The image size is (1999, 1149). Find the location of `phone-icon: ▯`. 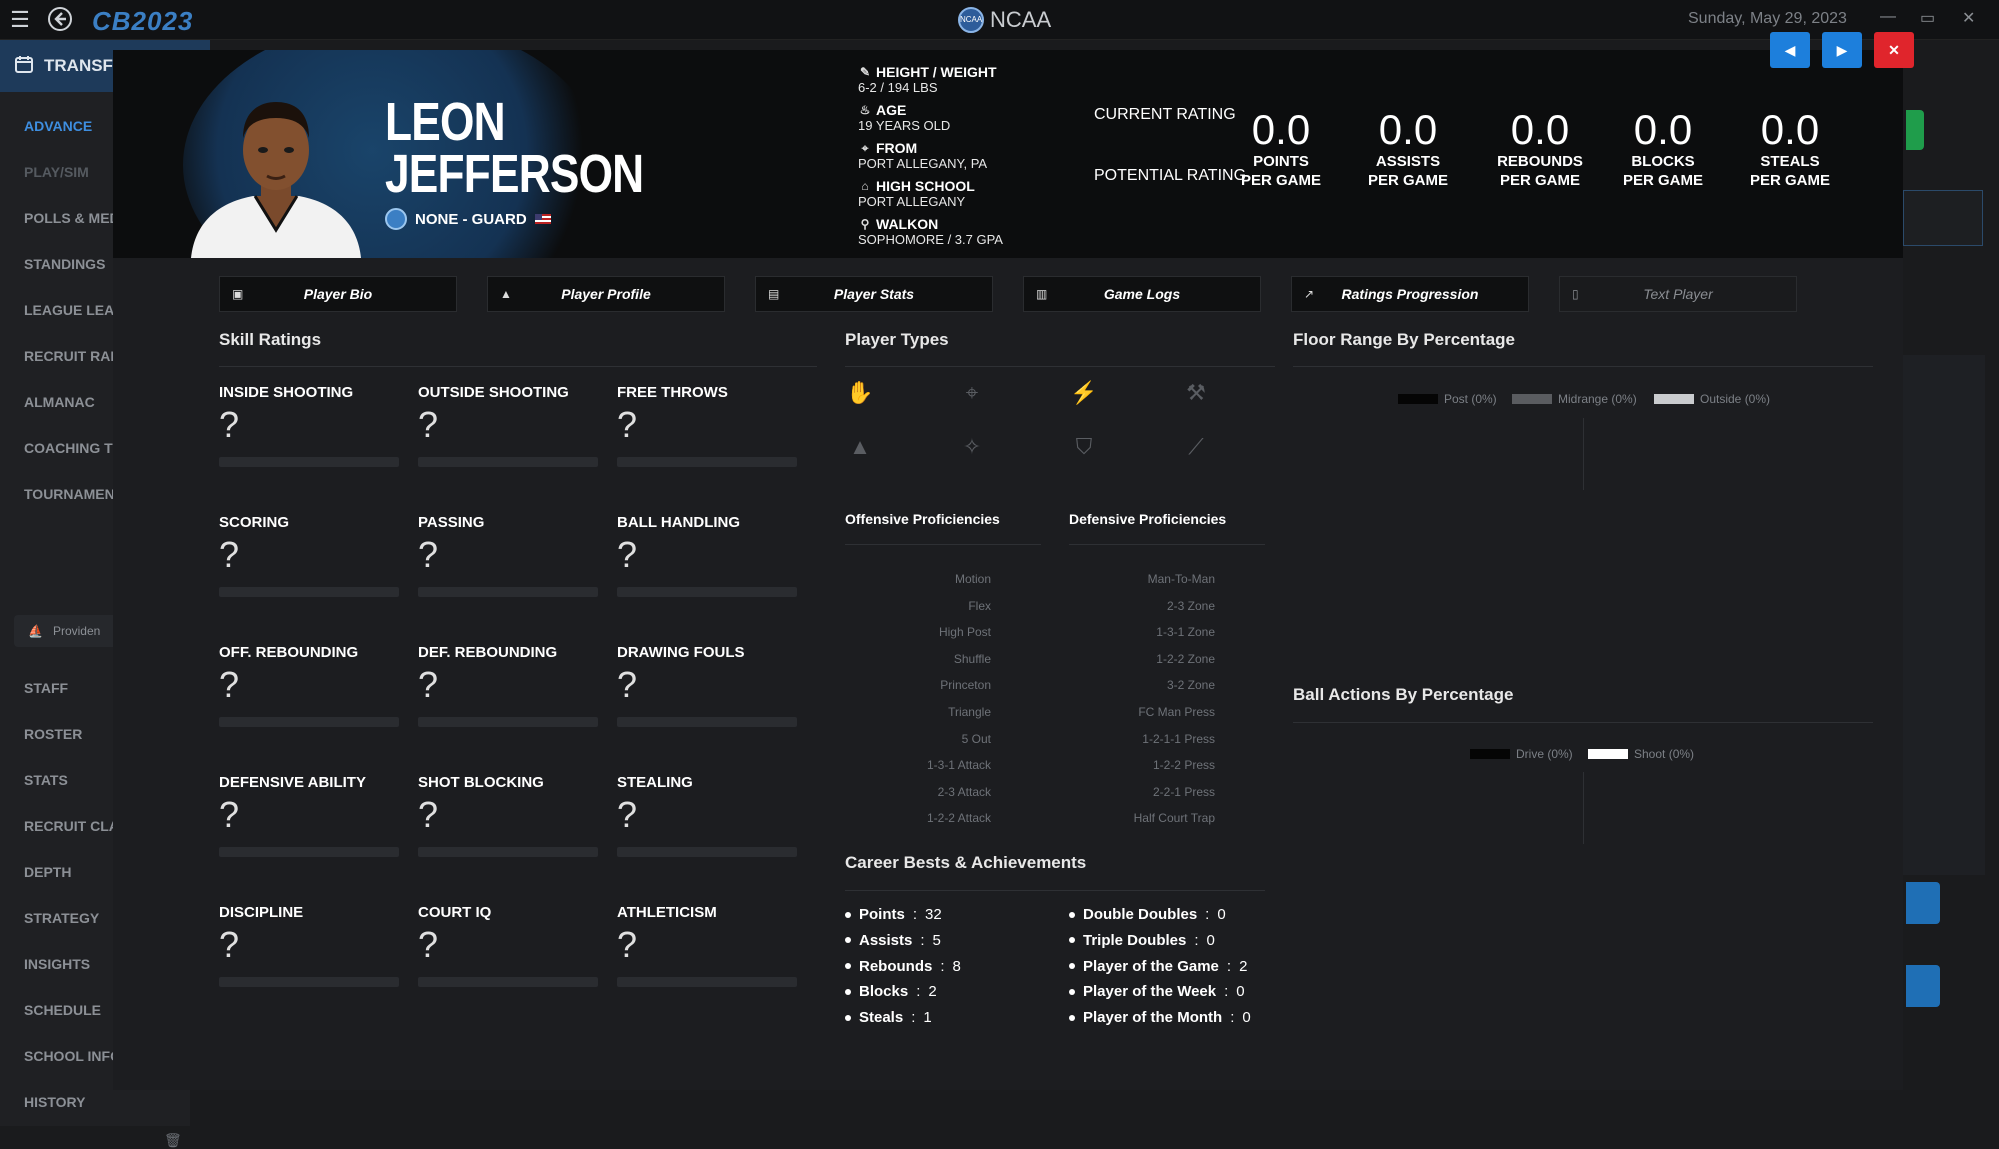

phone-icon: ▯ is located at coordinates (1575, 294).